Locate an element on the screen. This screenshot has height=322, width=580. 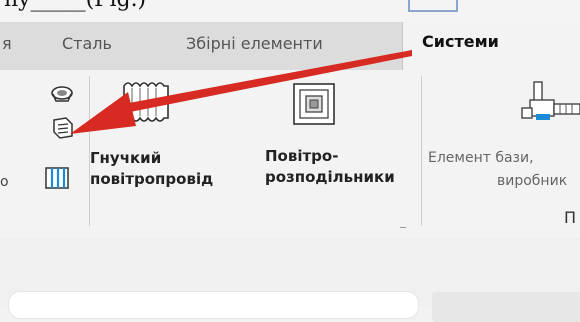
bottom-field is located at coordinates (213, 305).